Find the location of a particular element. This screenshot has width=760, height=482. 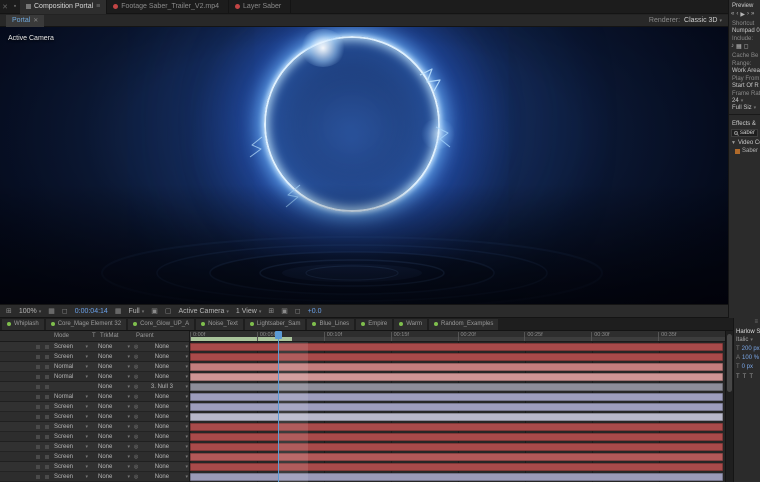

timeline-comp-tab: Core_Mage Element 32 is located at coordinates (86, 324).